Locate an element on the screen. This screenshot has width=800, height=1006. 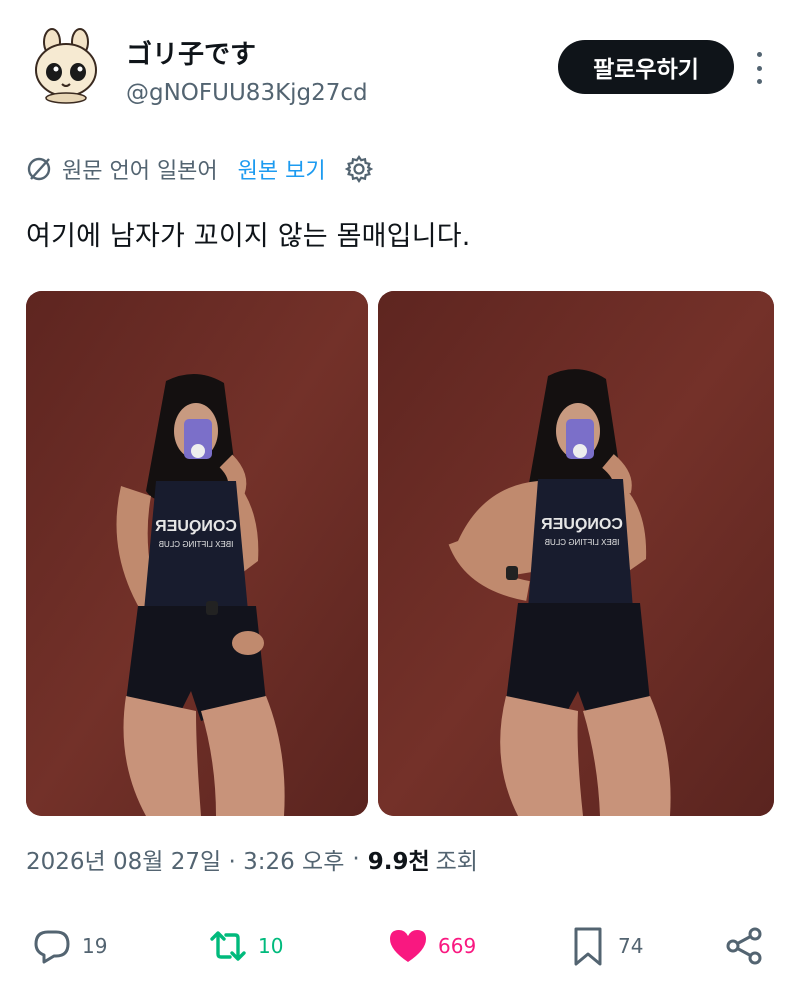
bookmark-count: 74 is located at coordinates (631, 946).